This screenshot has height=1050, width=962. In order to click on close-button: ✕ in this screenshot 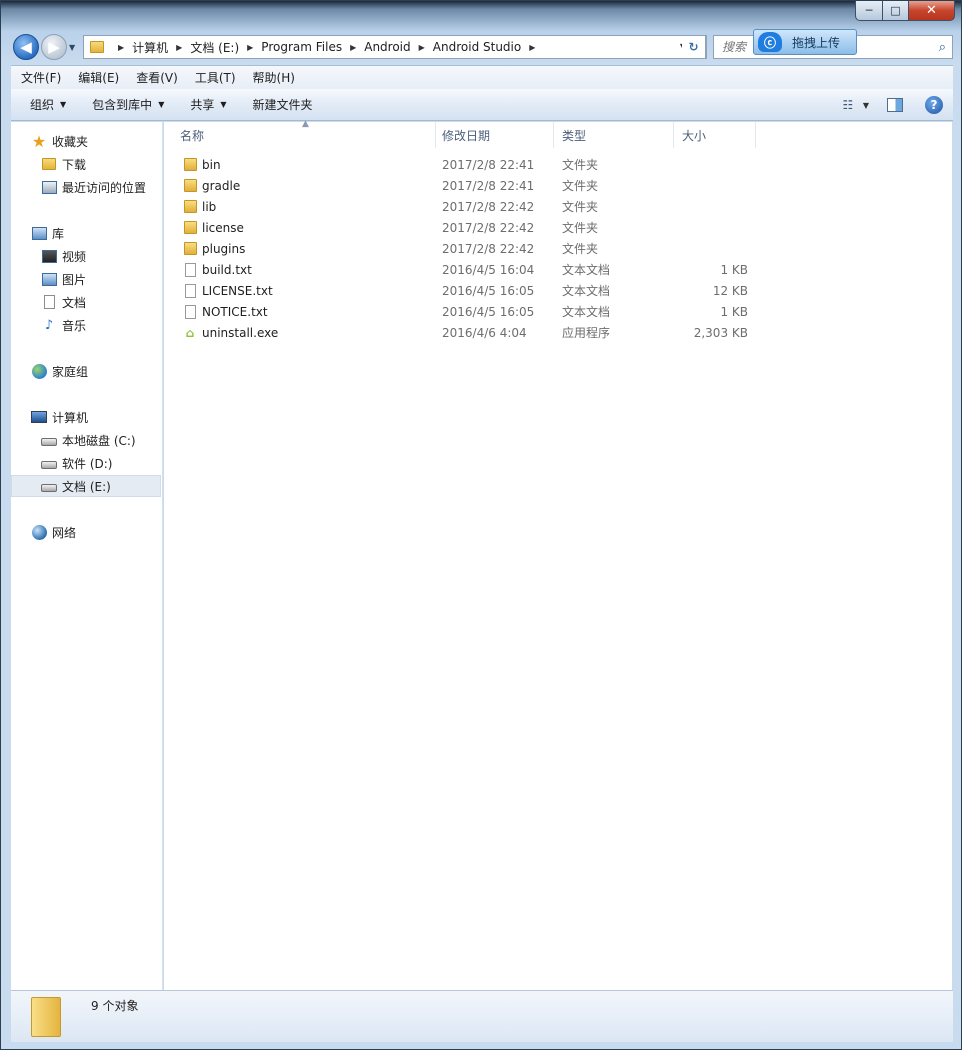, I will do `click(932, 11)`.